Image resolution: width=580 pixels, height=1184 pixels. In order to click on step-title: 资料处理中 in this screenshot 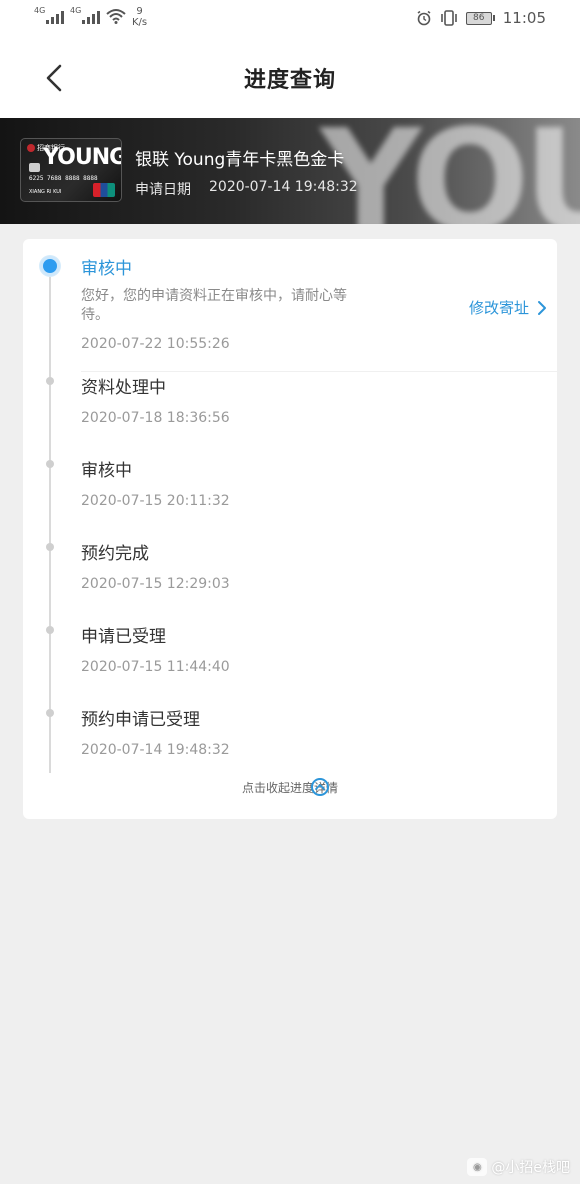, I will do `click(123, 388)`.